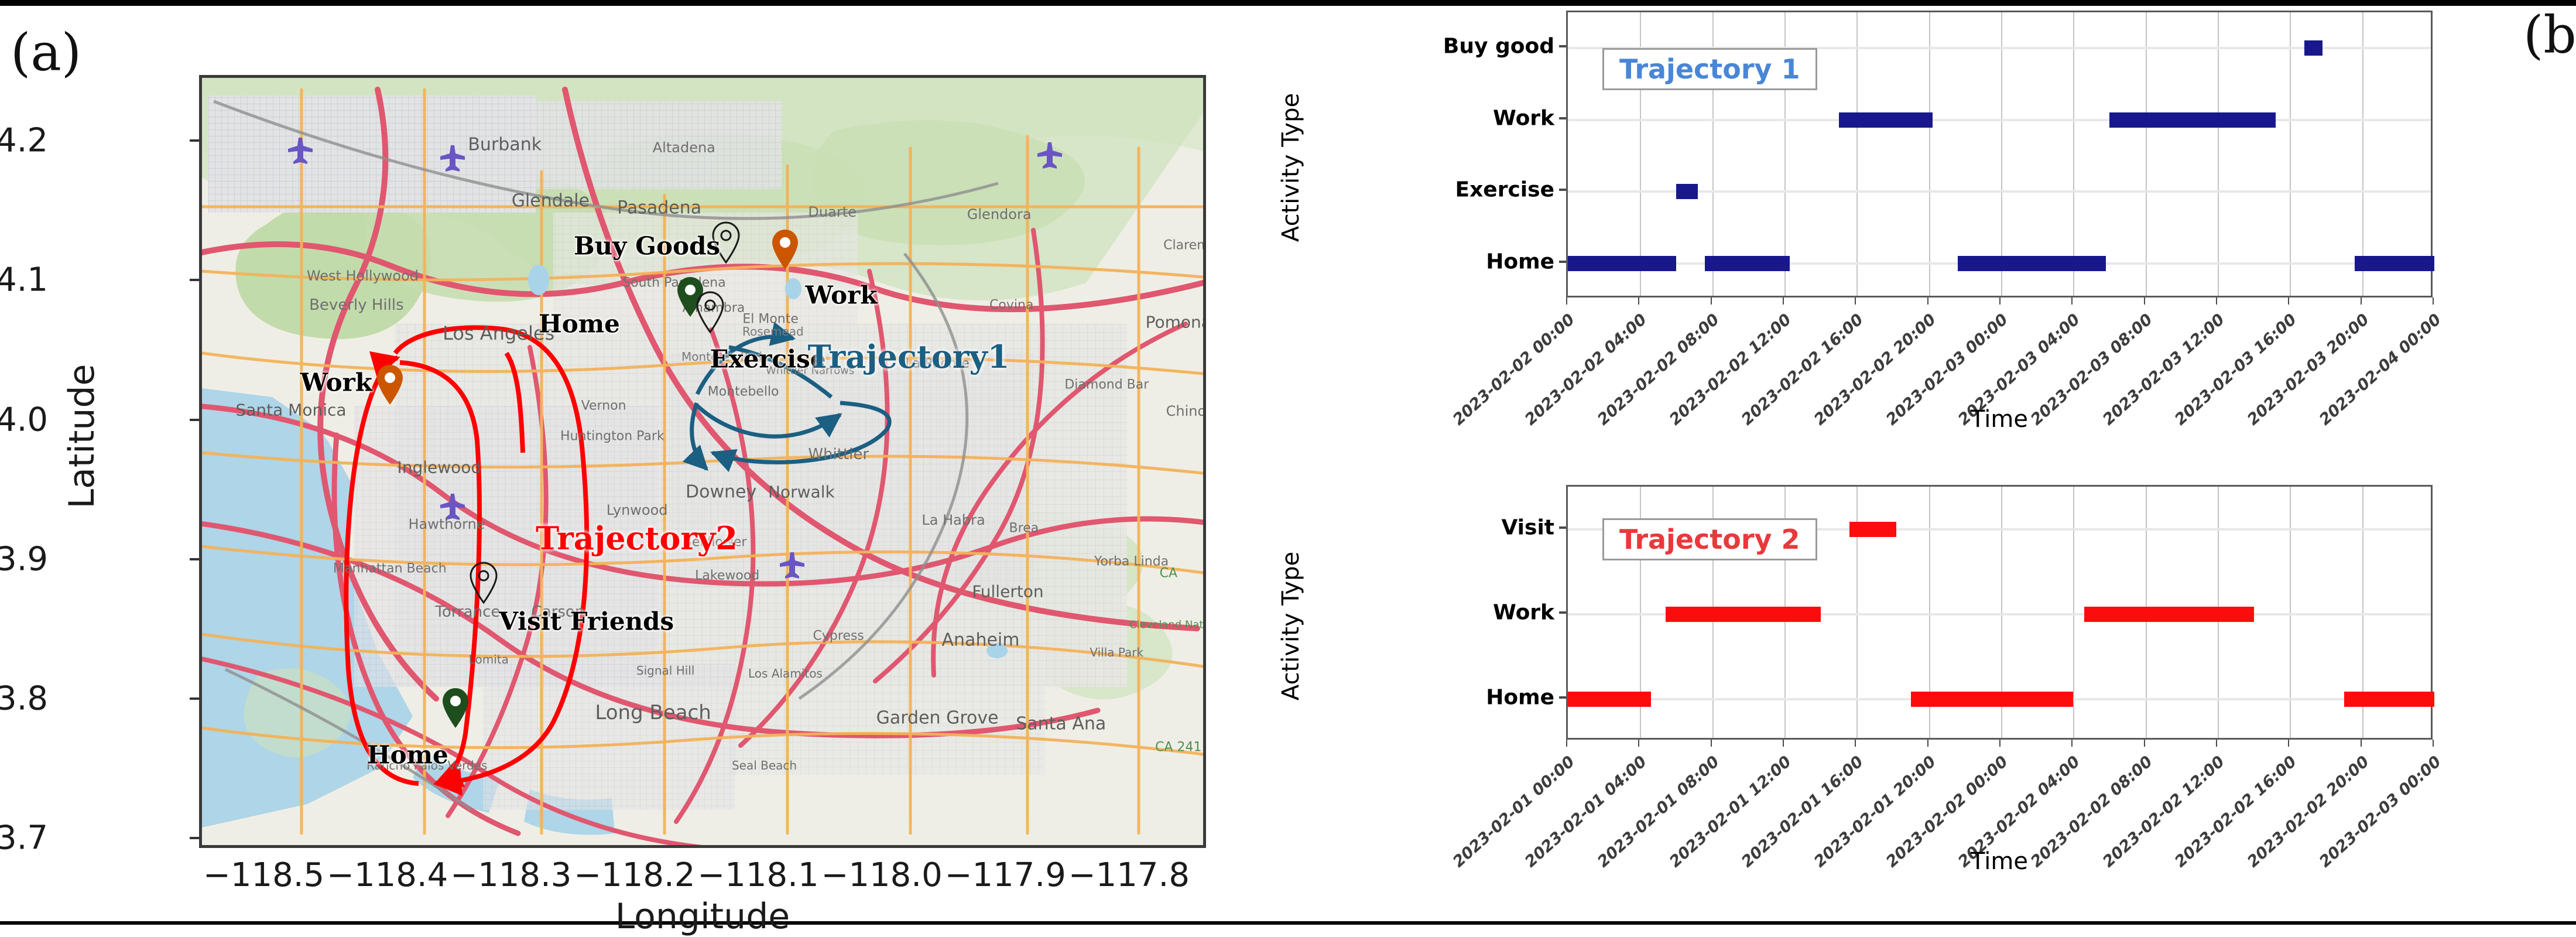  Describe the element at coordinates (1709, 539) in the screenshot. I see `chart-2-title-box: Trajectory 2` at that location.